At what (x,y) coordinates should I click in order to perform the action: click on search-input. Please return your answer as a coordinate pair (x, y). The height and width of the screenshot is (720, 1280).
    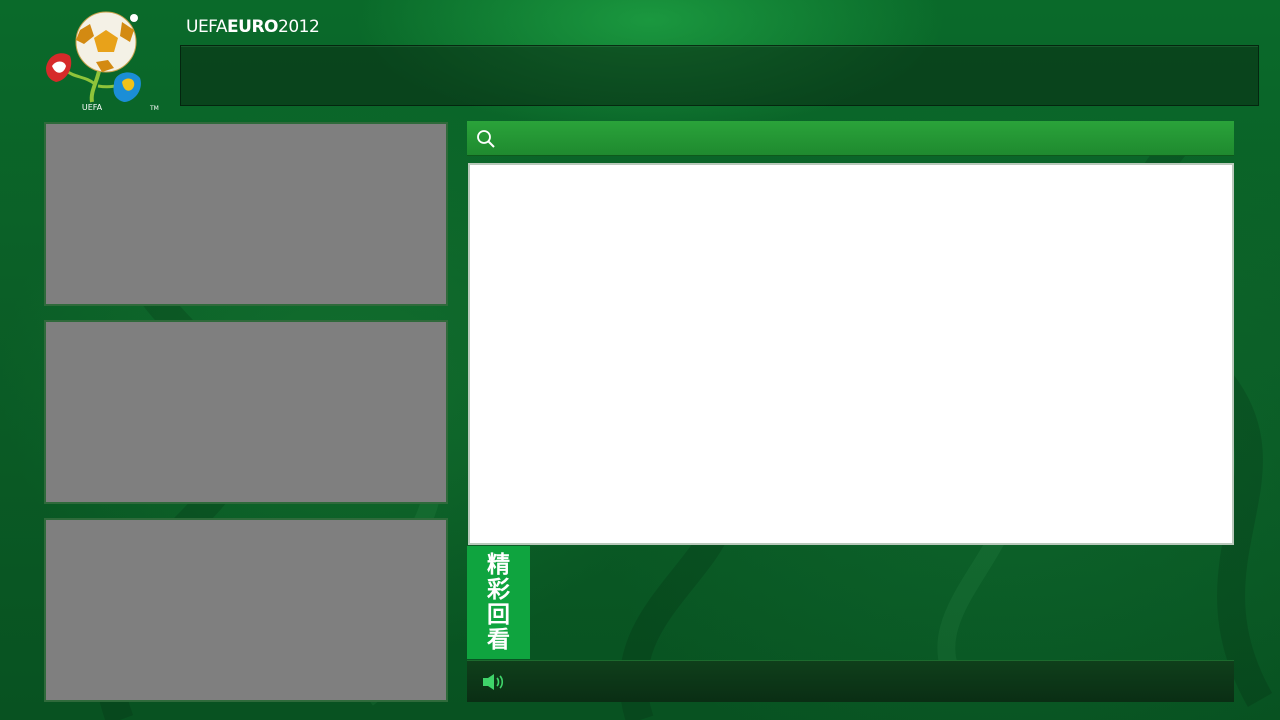
    Looking at the image, I should click on (865, 139).